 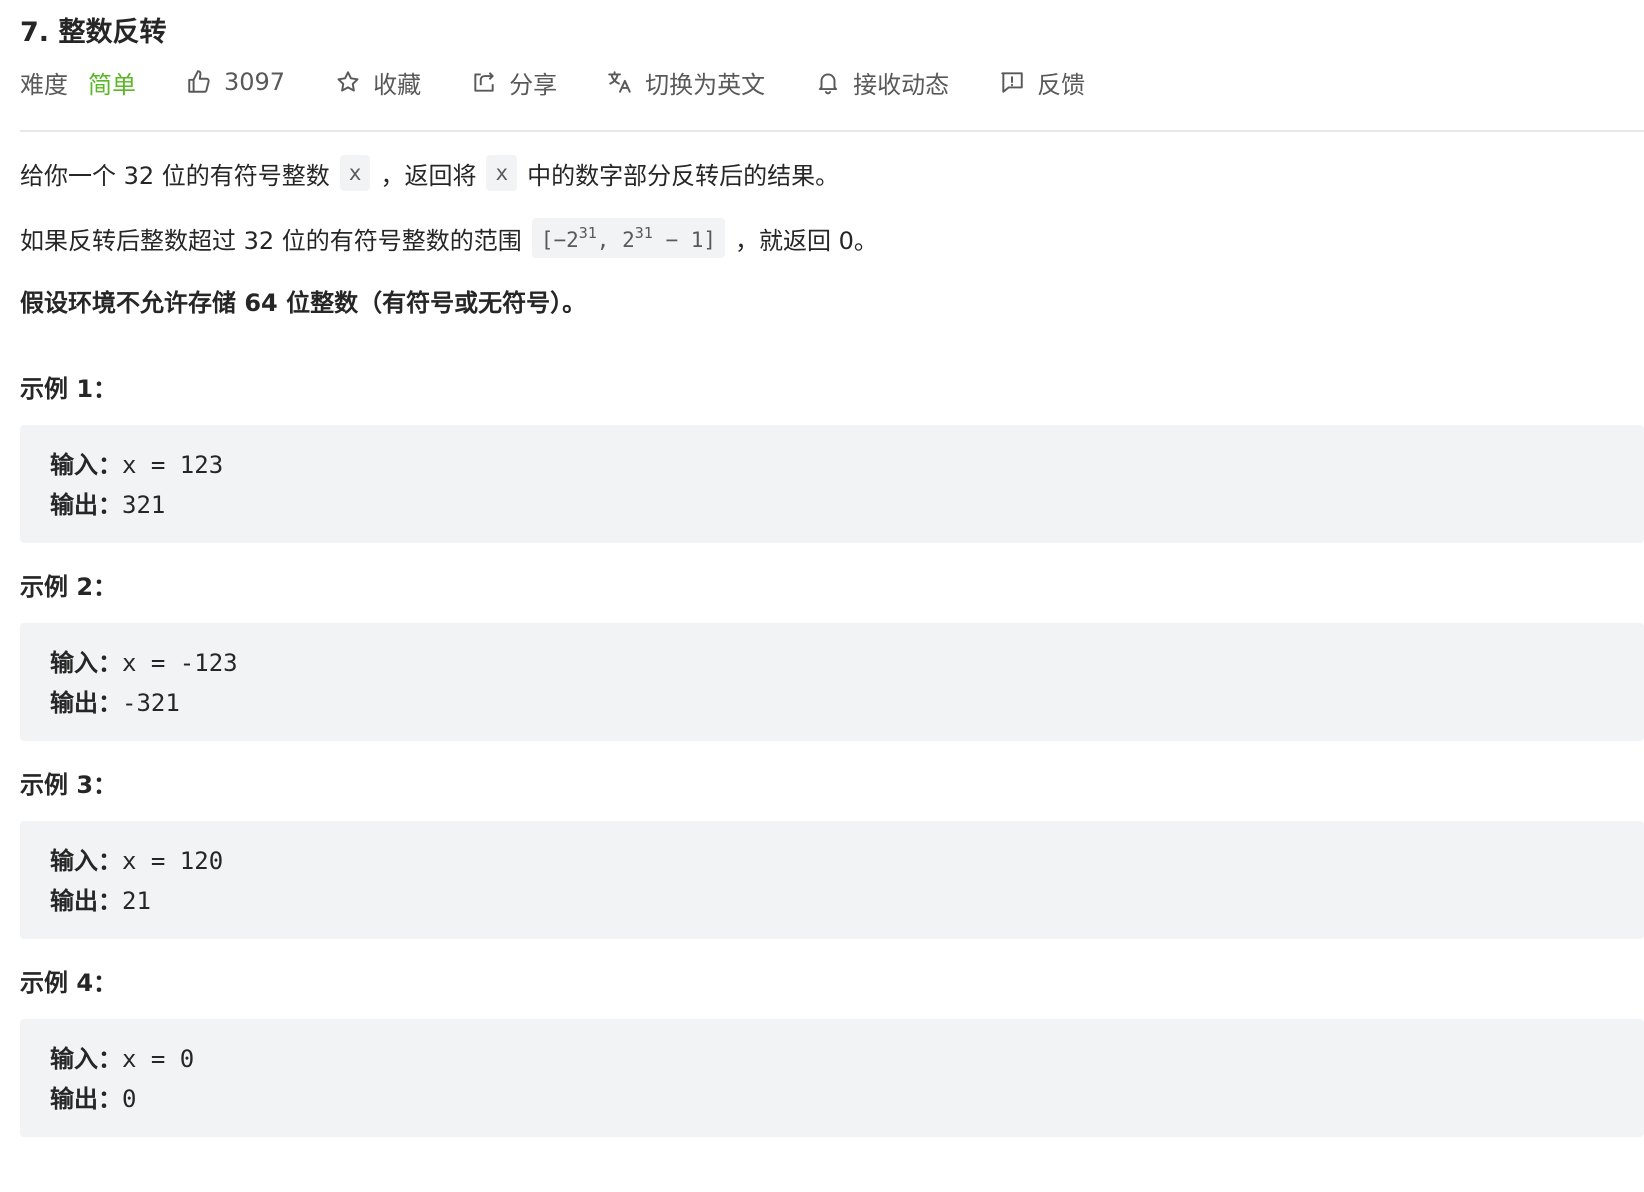 What do you see at coordinates (151, 703) in the screenshot?
I see `output-value: -321` at bounding box center [151, 703].